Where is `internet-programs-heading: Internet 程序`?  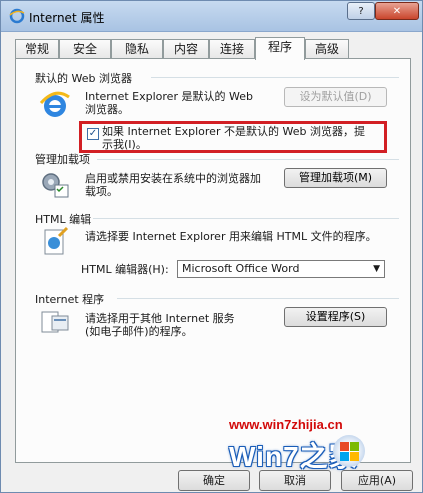 internet-programs-heading: Internet 程序 is located at coordinates (70, 299).